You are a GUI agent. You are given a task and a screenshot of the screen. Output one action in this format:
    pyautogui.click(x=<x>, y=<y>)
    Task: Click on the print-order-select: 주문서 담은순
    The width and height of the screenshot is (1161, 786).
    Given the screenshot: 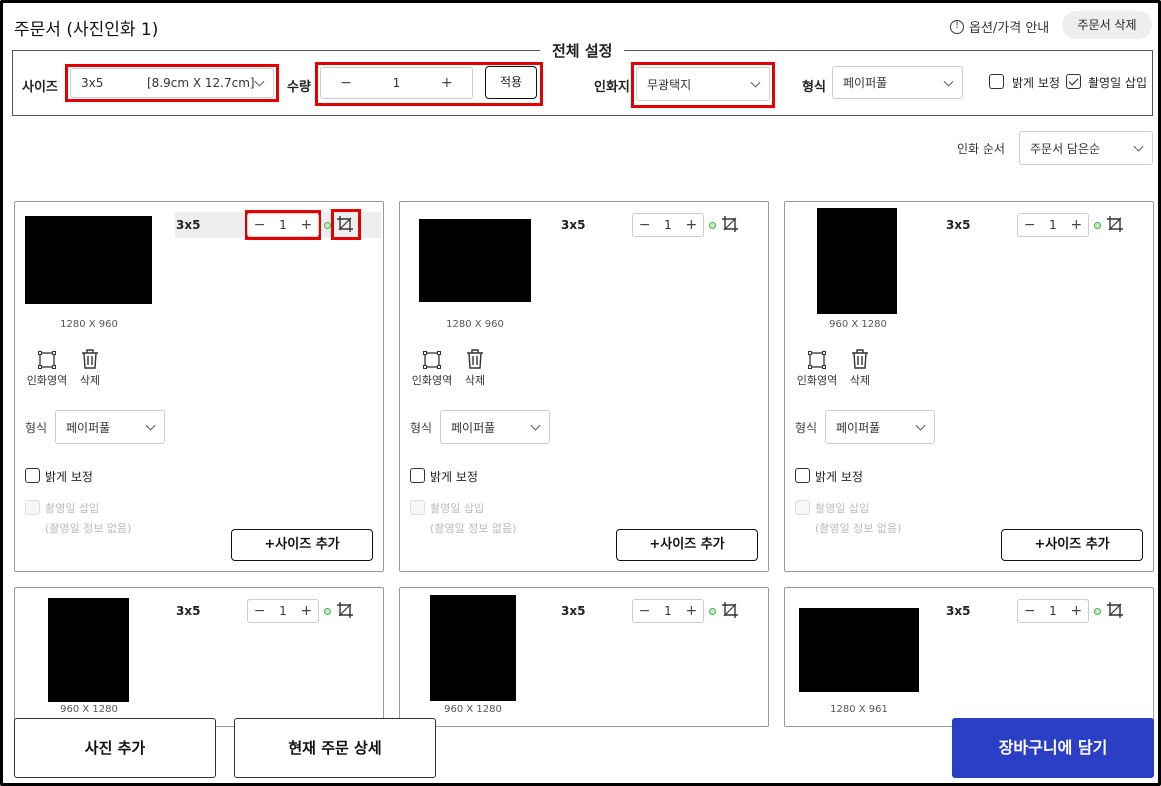 What is the action you would take?
    pyautogui.click(x=1086, y=148)
    